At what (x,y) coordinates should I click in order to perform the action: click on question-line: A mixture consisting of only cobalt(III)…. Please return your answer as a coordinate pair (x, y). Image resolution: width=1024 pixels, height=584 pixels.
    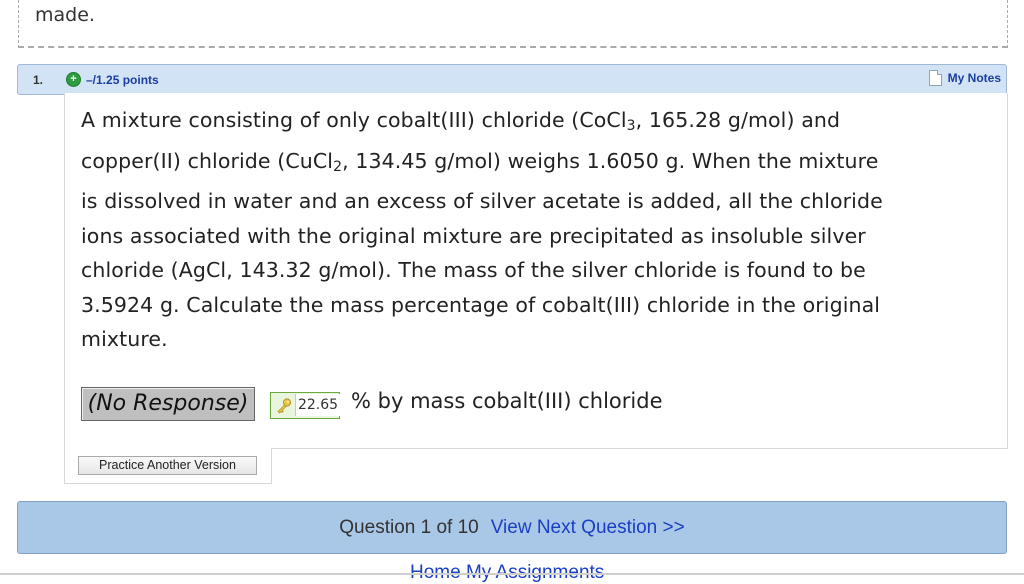
    Looking at the image, I should click on (461, 121).